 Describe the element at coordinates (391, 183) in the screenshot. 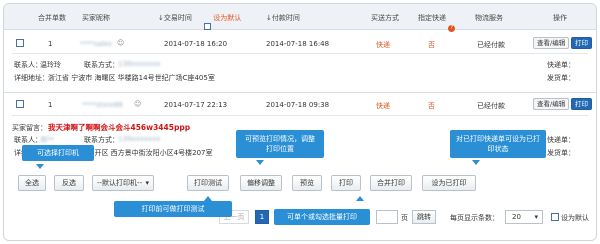

I see `merge-print-button: 合并打印` at that location.